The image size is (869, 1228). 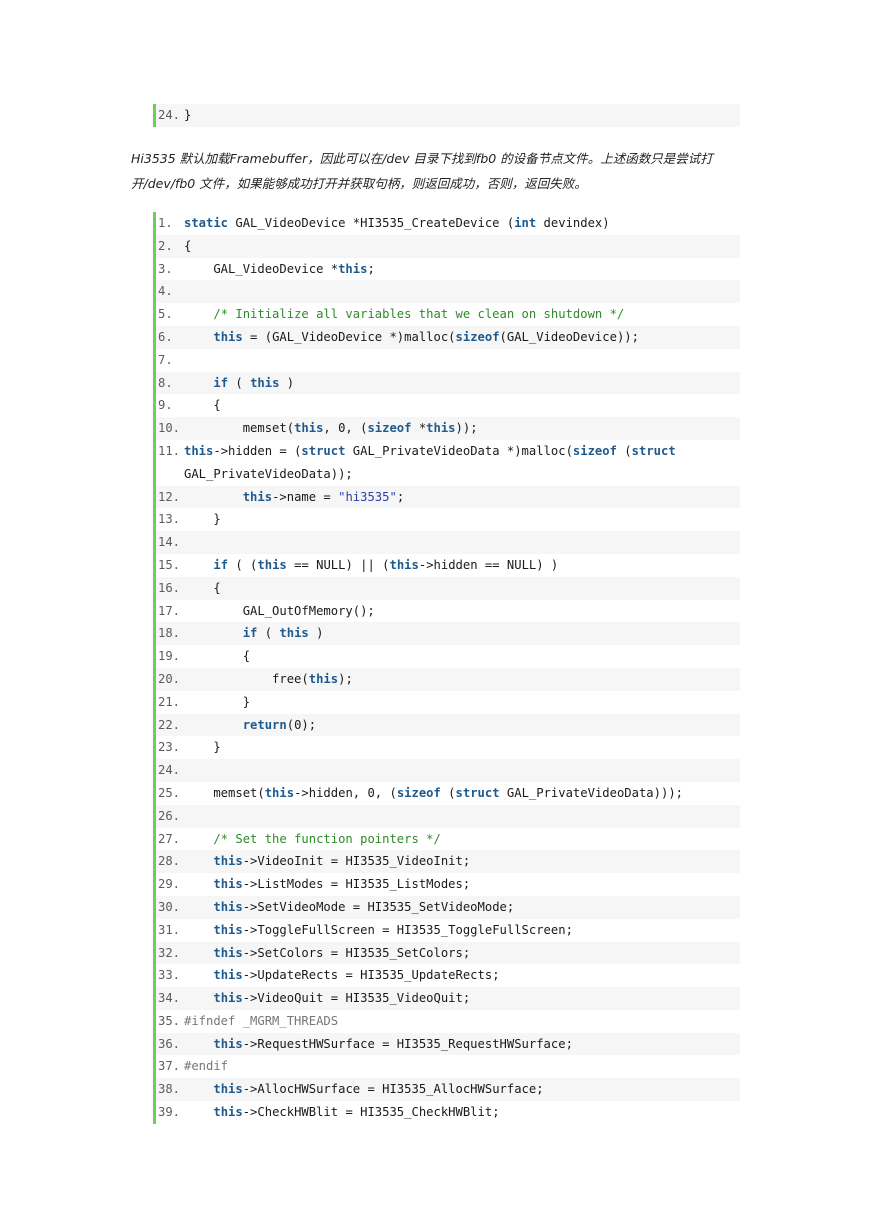 What do you see at coordinates (202, 747) in the screenshot?
I see `code-token: }` at bounding box center [202, 747].